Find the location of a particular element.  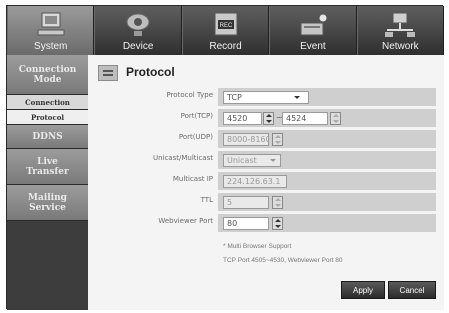

multi-browser-note: * Multi Browser Support is located at coordinates (257, 246).